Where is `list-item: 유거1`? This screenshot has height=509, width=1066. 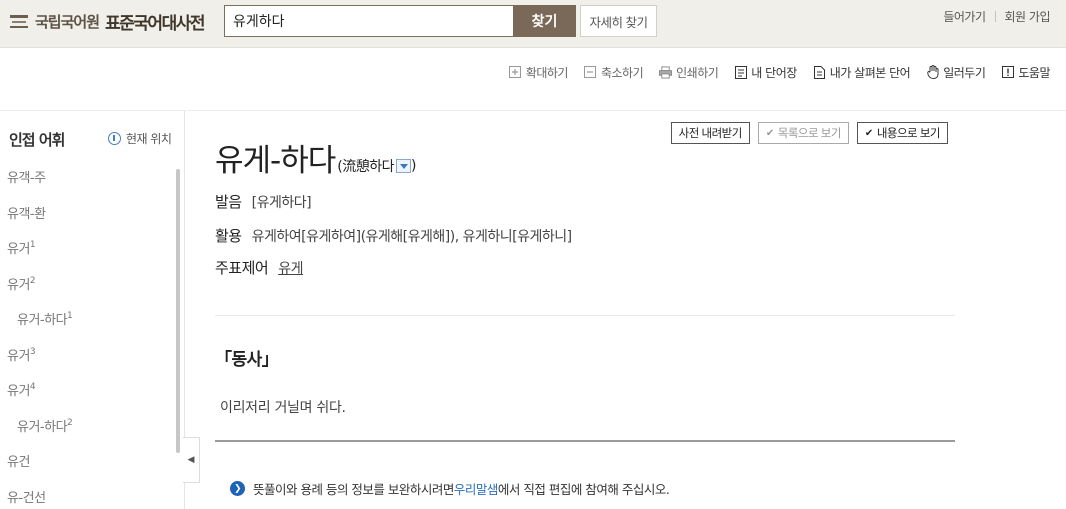
list-item: 유거1 is located at coordinates (88, 248).